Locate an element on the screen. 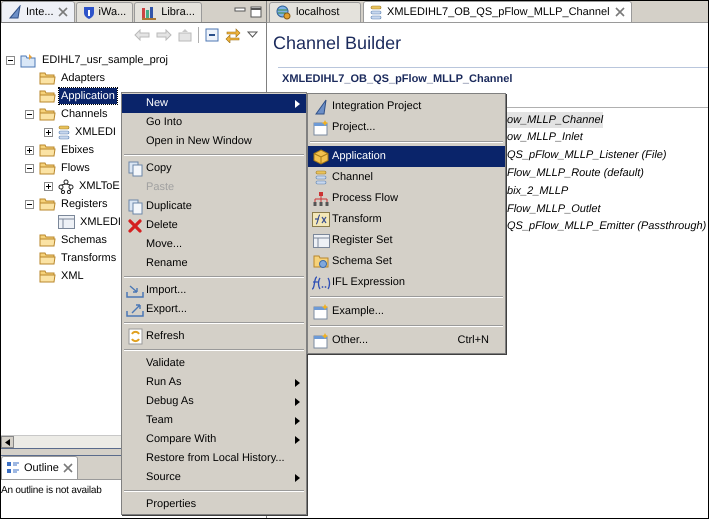 The image size is (709, 519). section-title: XMLEDIHL7_OB_QS_pFlow_MLLP_Channel is located at coordinates (397, 79).